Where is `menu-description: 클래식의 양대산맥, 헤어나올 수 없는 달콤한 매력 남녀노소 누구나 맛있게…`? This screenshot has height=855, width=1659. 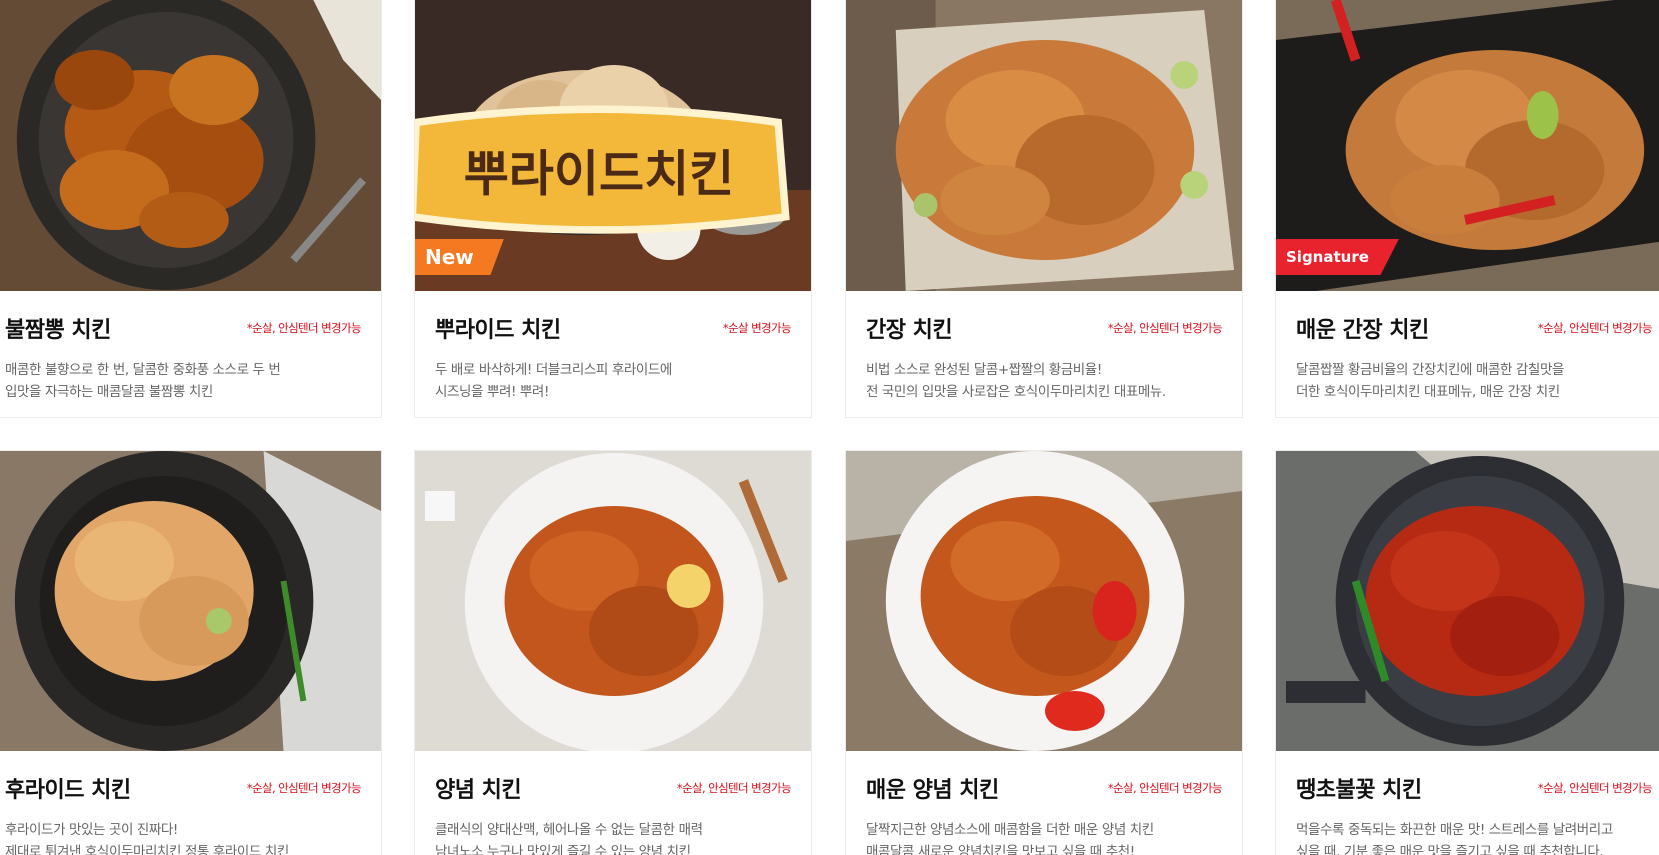 menu-description: 클래식의 양대산맥, 헤어나올 수 없는 달콤한 매력 남녀노소 누구나 맛있게… is located at coordinates (569, 838).